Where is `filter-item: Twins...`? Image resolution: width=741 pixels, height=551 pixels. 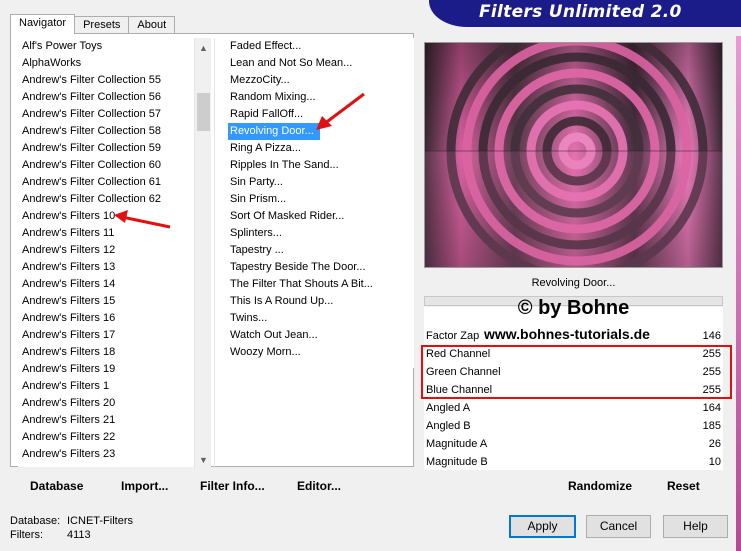
filter-item: Twins... is located at coordinates (320, 318).